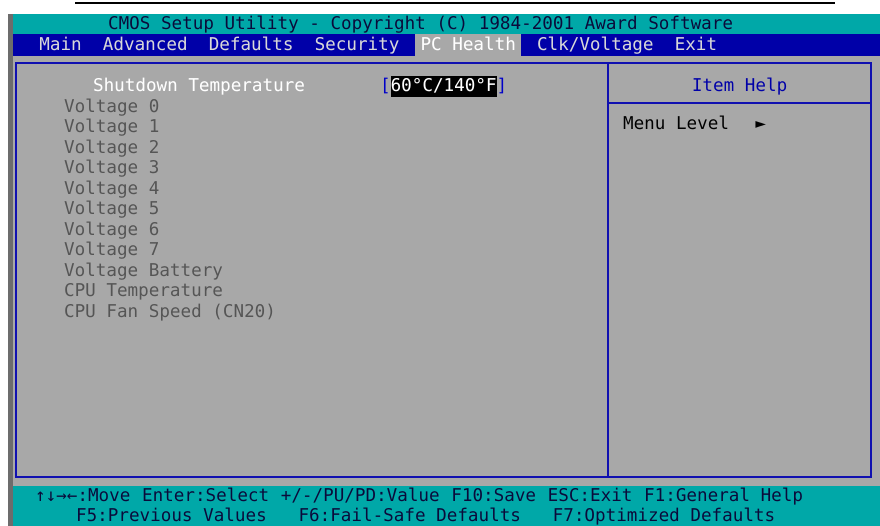 The height and width of the screenshot is (526, 880). I want to click on setting-label: Voltage 4, so click(111, 188).